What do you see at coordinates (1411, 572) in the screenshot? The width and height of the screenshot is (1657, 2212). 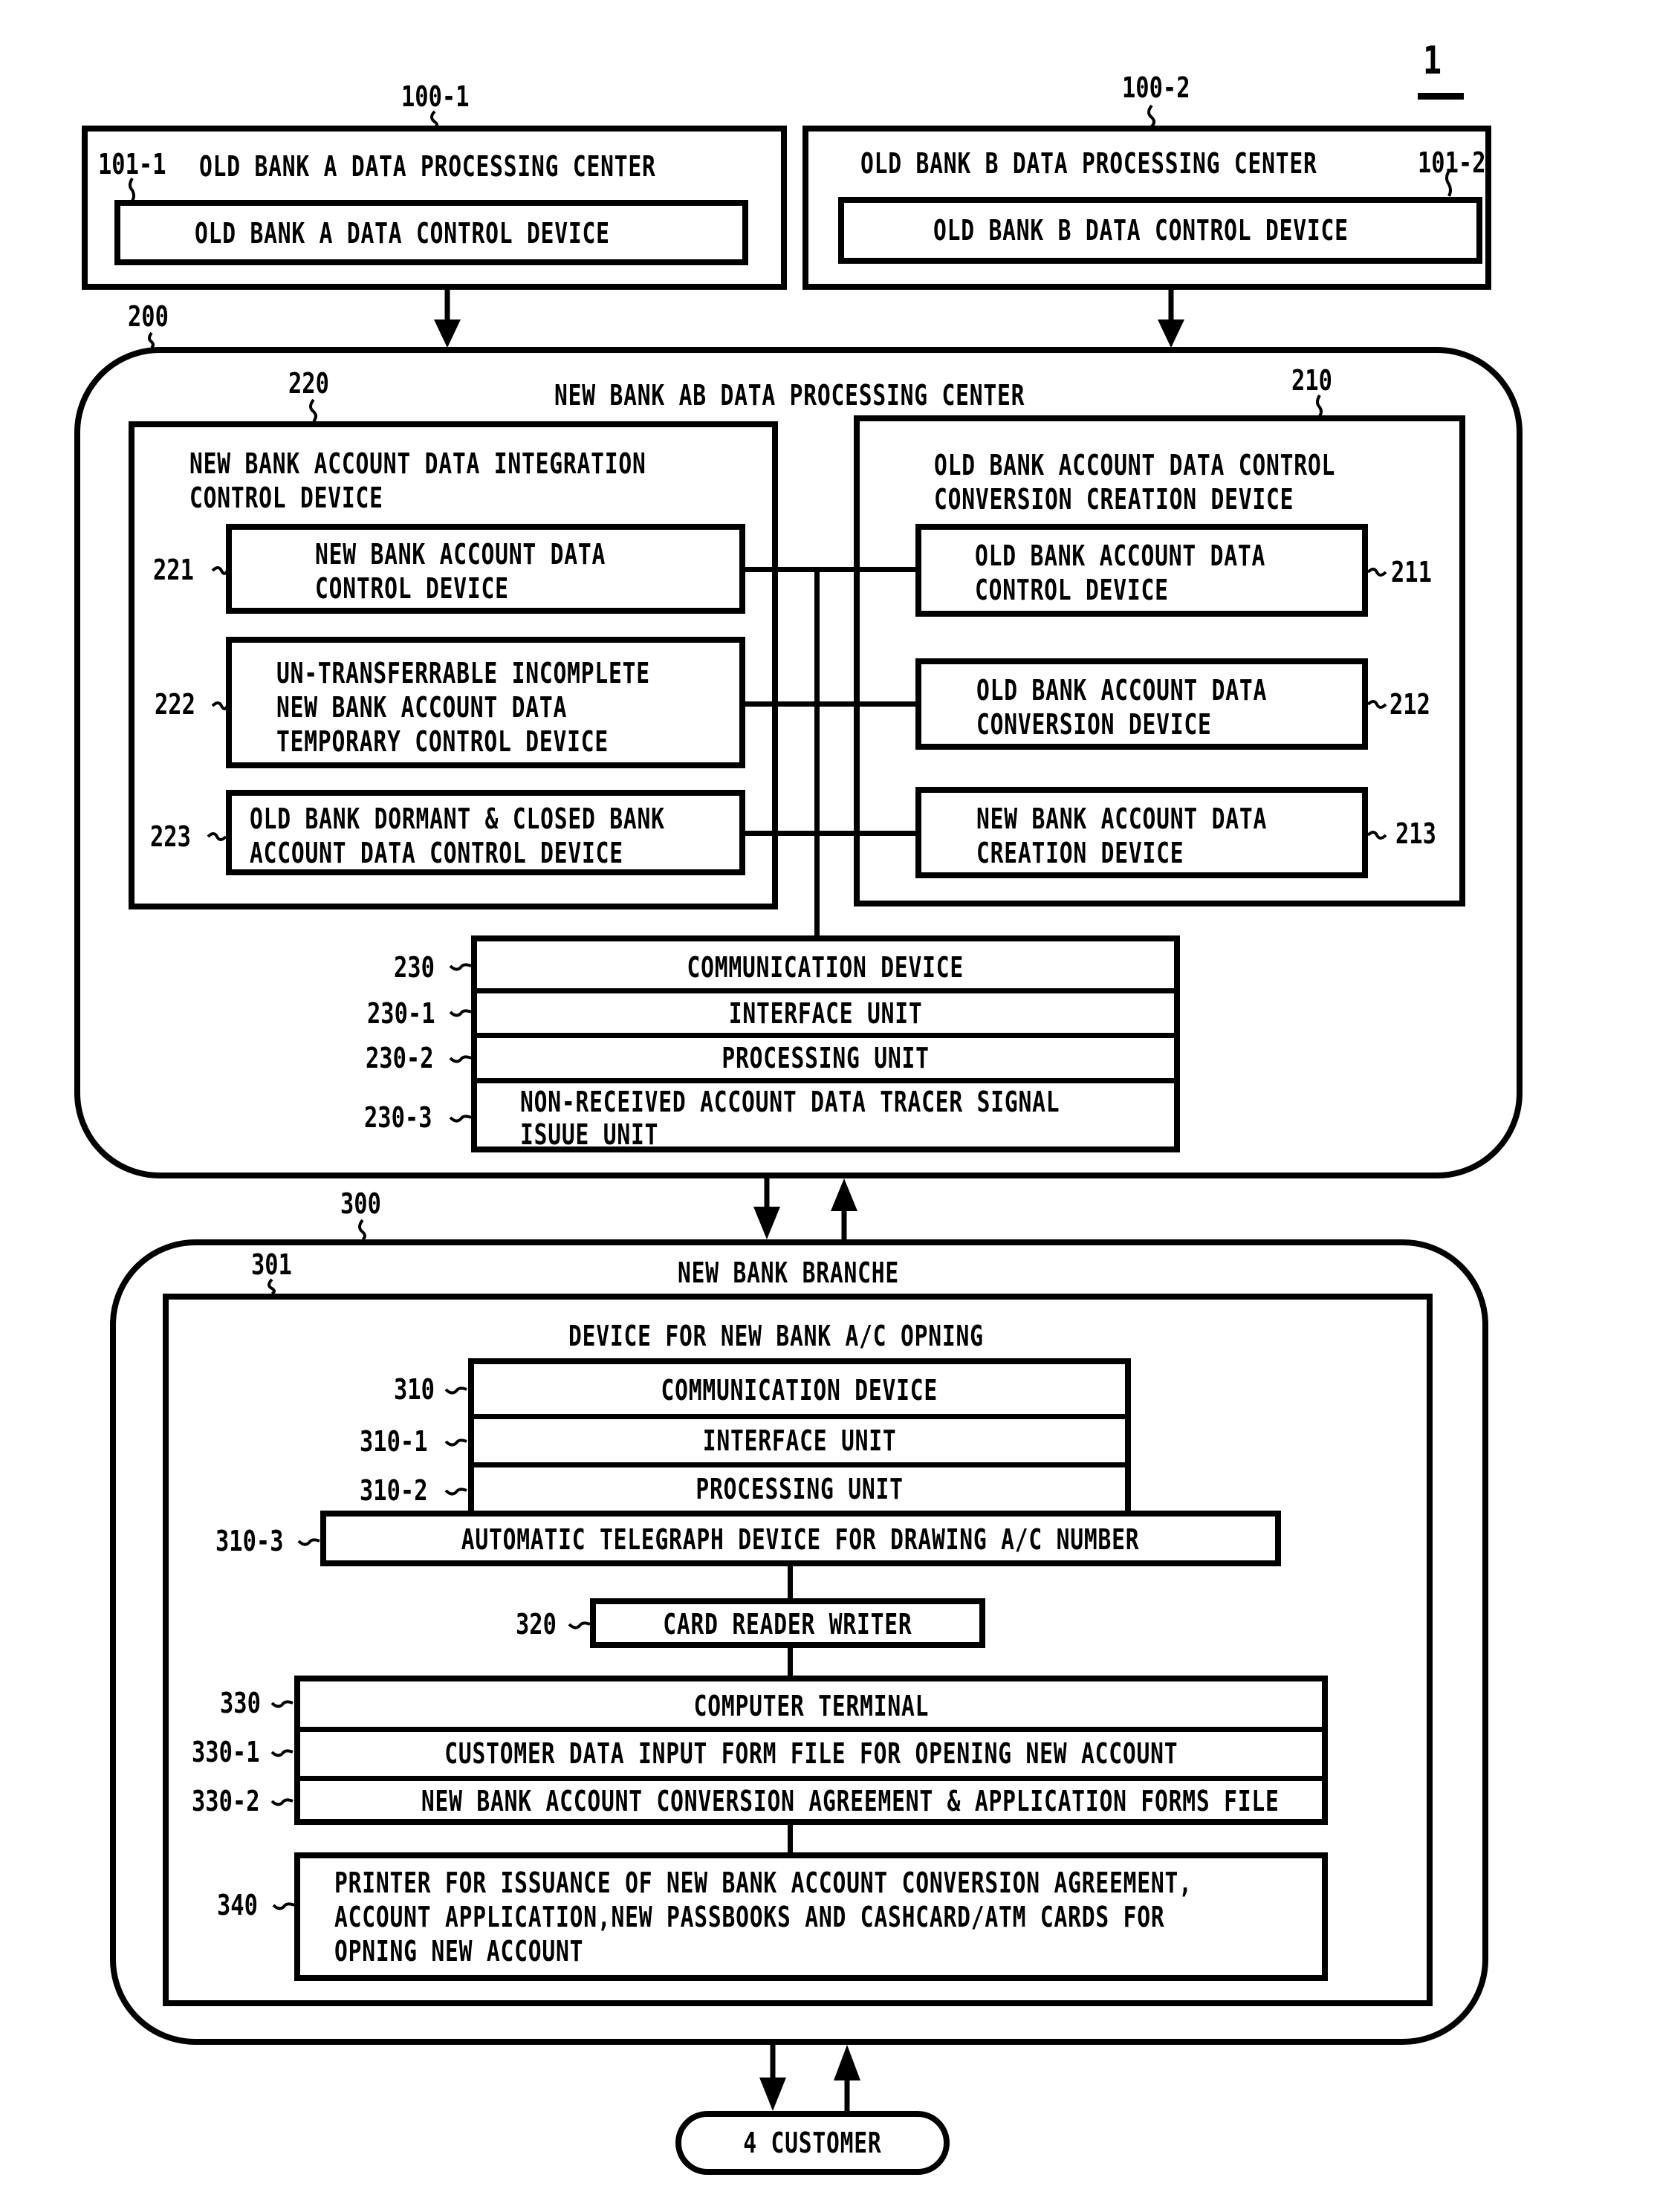 I see `ref-label-211: 211` at bounding box center [1411, 572].